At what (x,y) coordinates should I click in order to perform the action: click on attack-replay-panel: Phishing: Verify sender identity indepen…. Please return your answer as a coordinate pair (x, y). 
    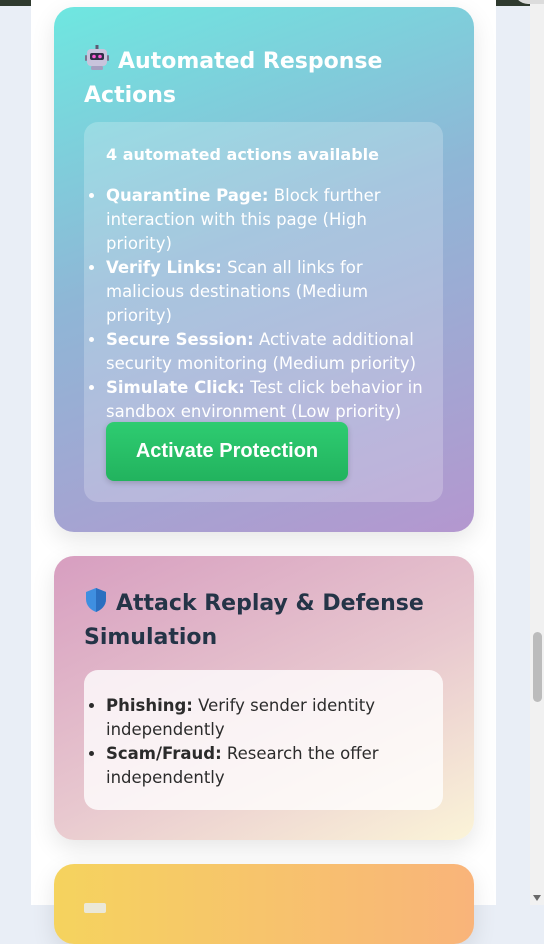
    Looking at the image, I should click on (263, 740).